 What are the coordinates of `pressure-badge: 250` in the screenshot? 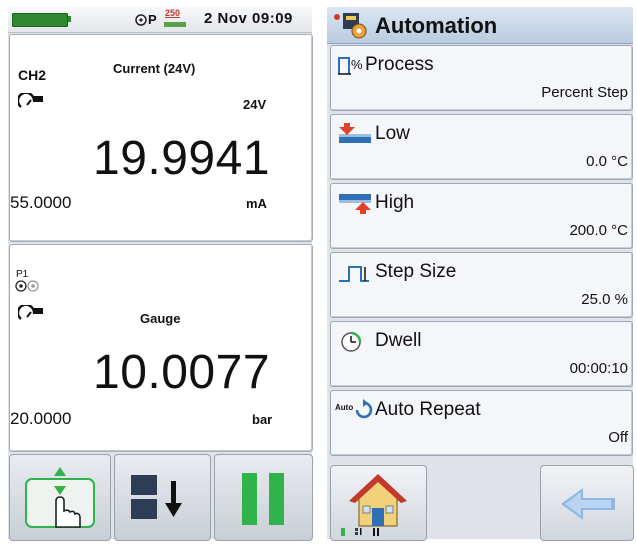 It's located at (173, 13).